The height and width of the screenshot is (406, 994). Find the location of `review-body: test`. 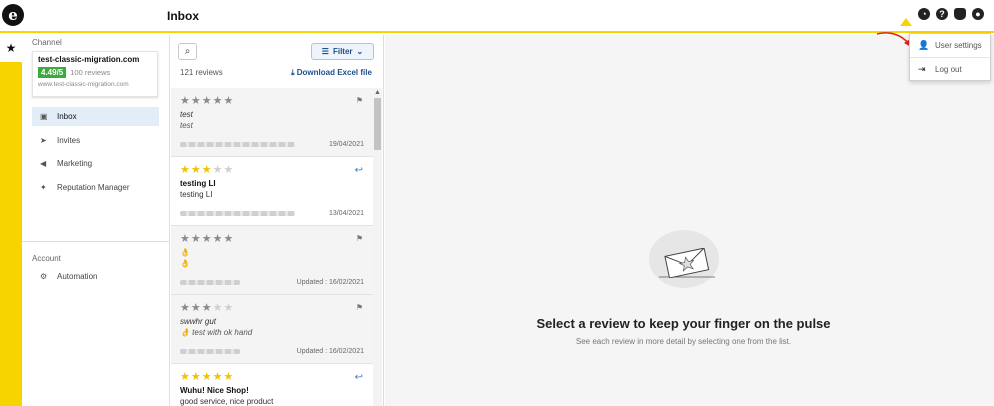

review-body: test is located at coordinates (186, 125).